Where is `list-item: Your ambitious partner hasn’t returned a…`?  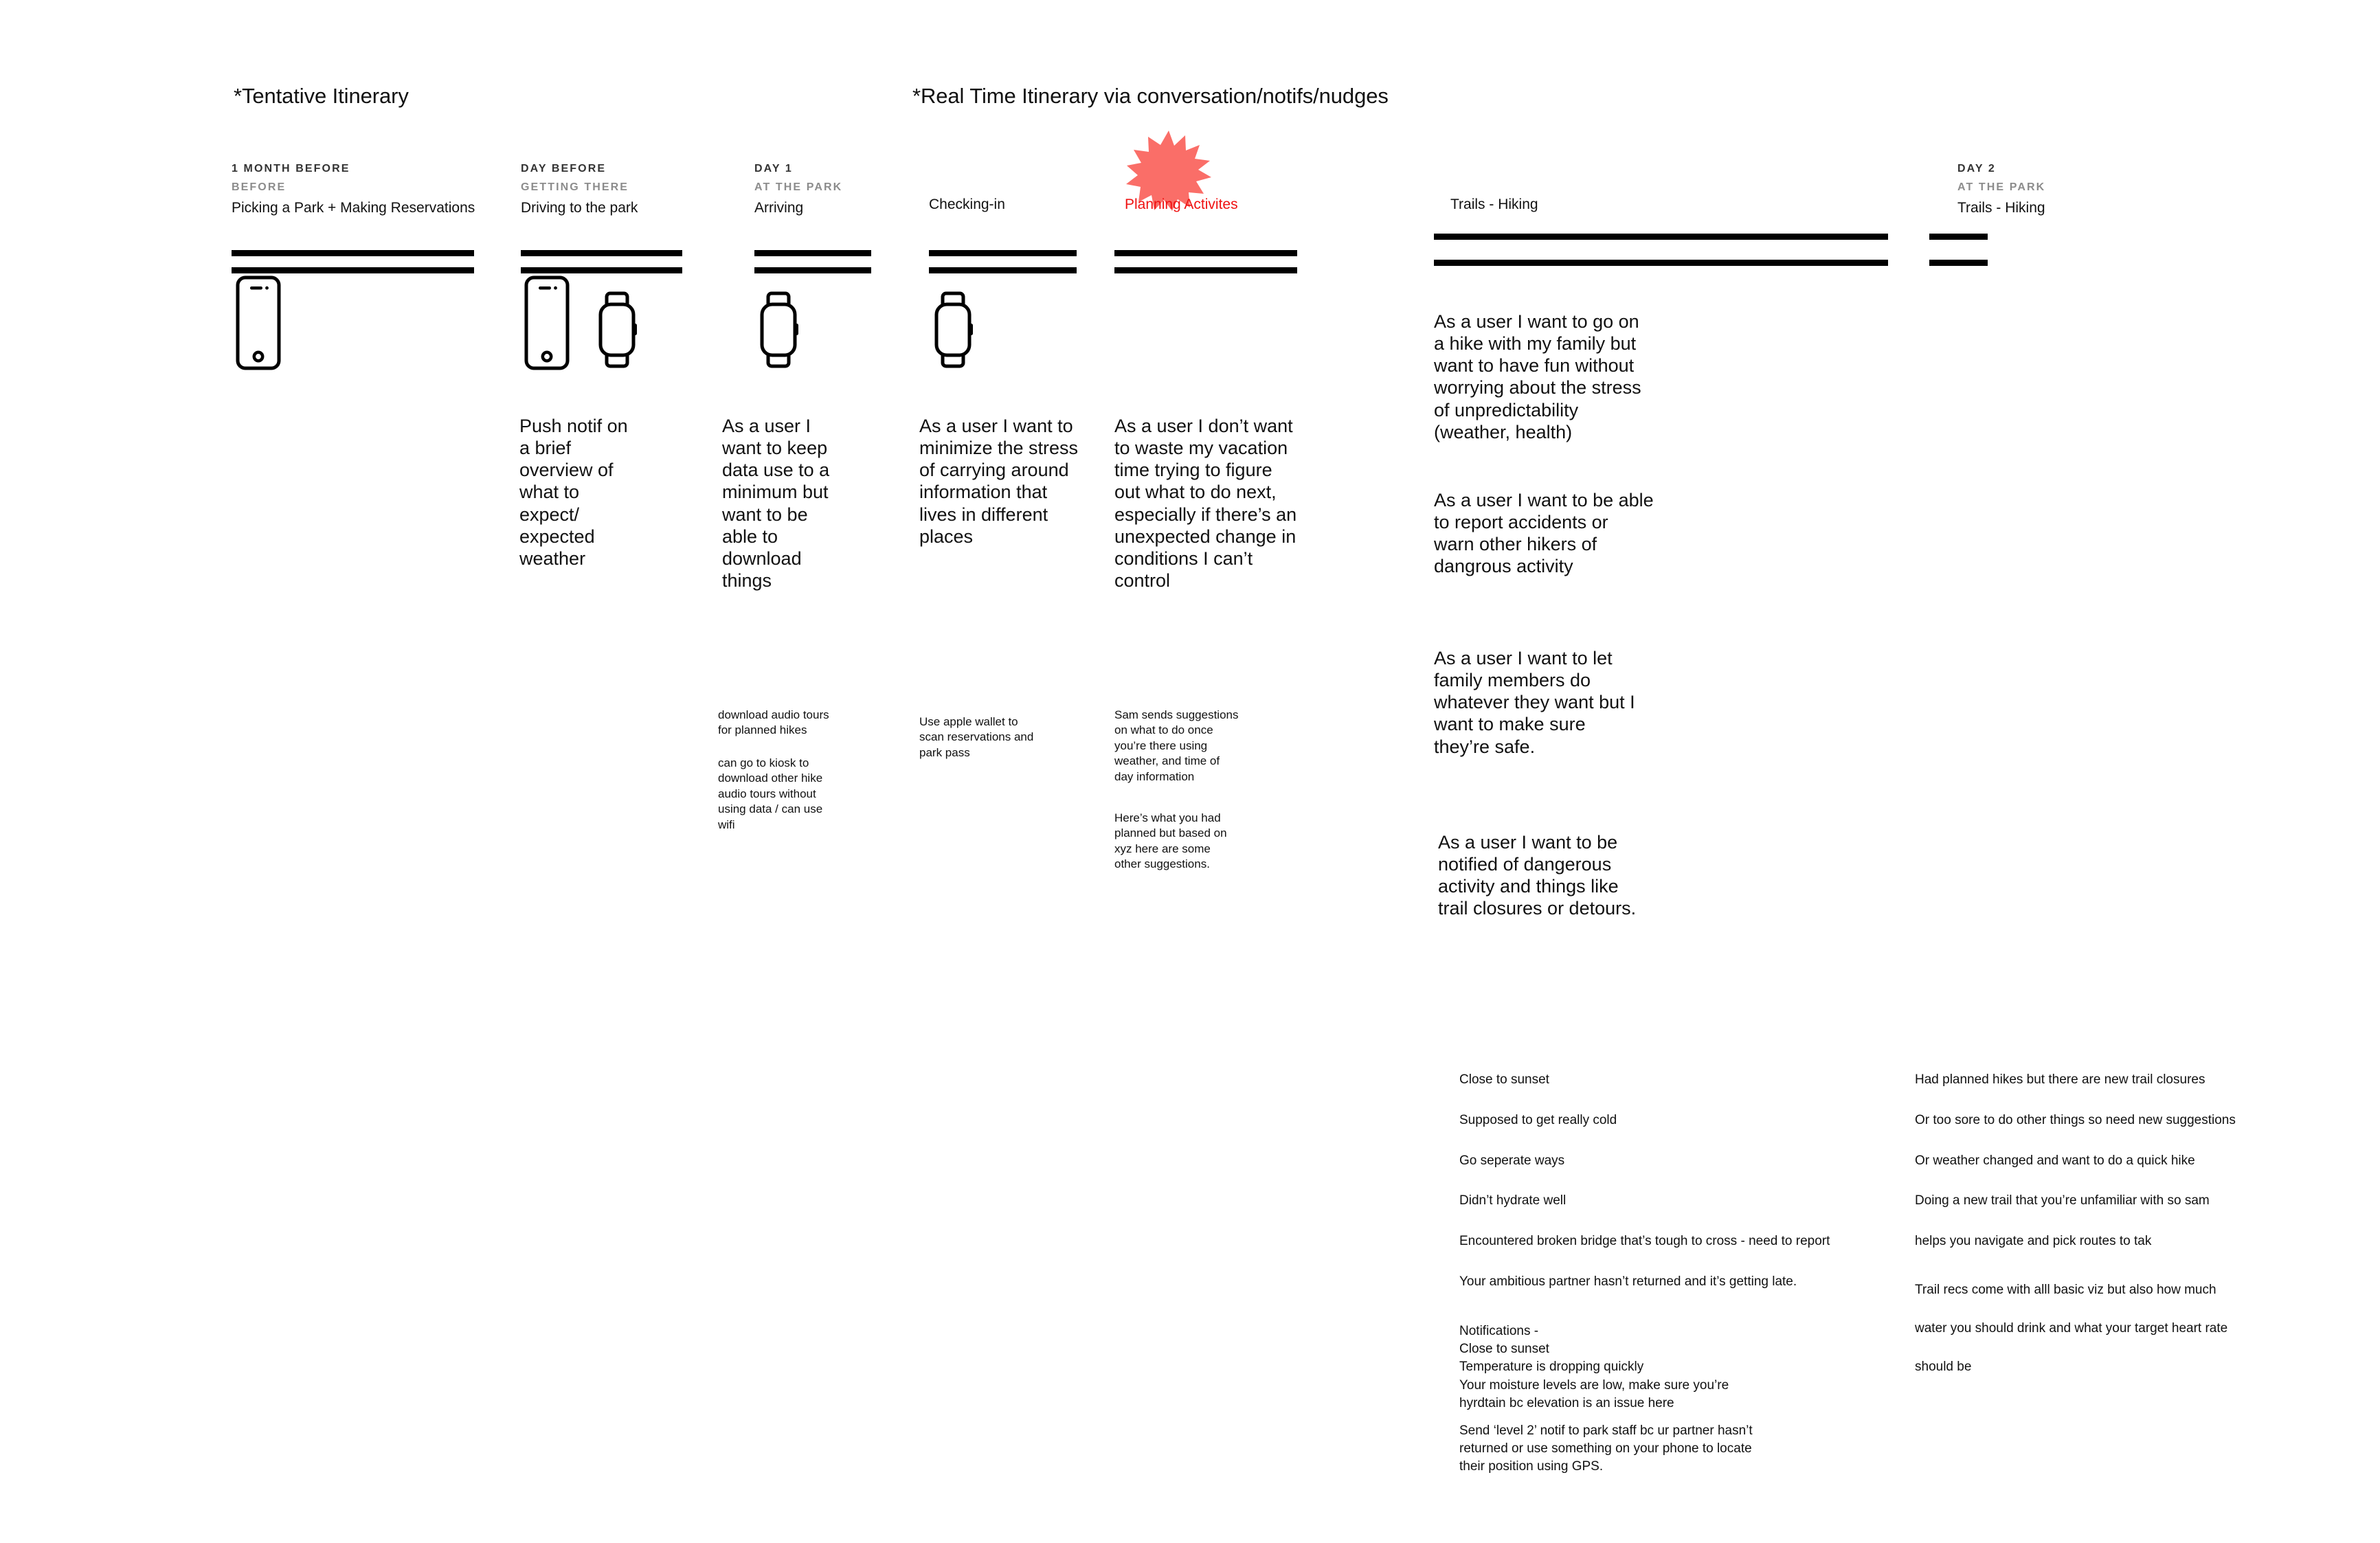
list-item: Your ambitious partner hasn’t returned a… is located at coordinates (1628, 1281).